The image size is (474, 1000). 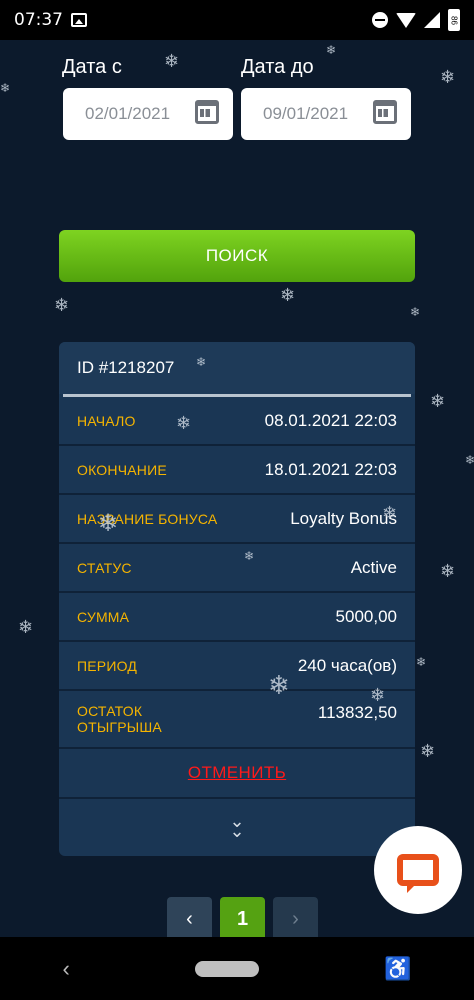 I want to click on row-value: 113832,50, so click(x=357, y=712).